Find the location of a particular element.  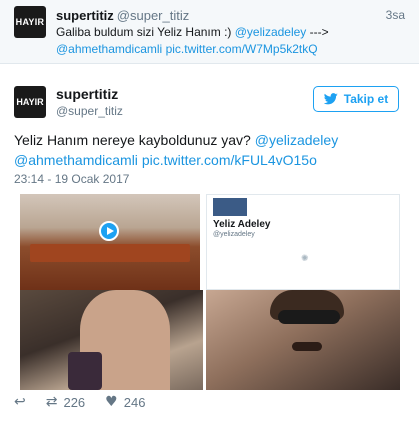

loading-spinner-icon: ✺ is located at coordinates (305, 258).